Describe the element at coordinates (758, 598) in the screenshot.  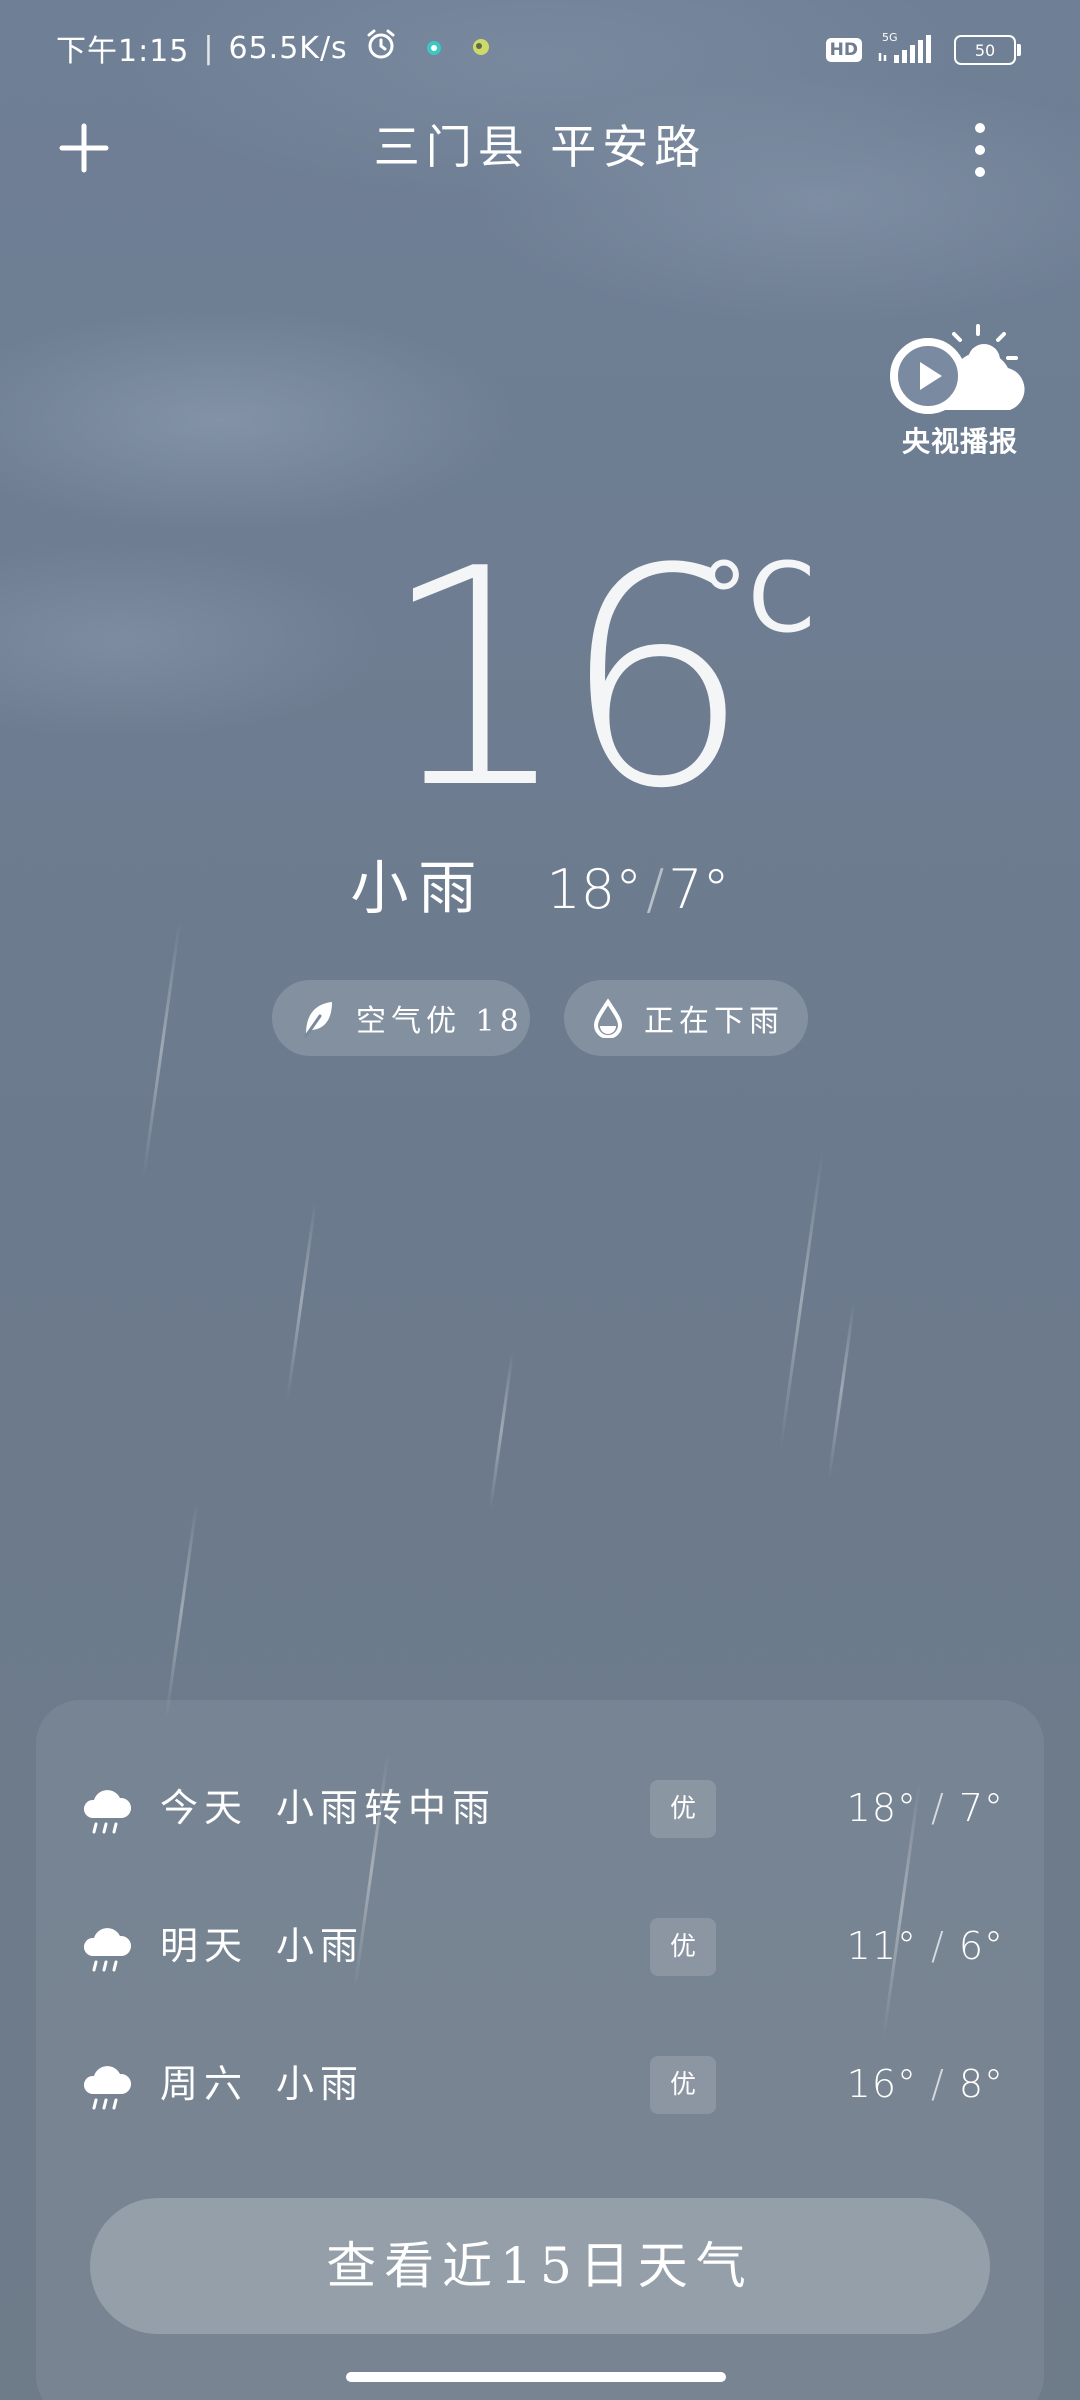
I see `temperature-unit: °C` at that location.